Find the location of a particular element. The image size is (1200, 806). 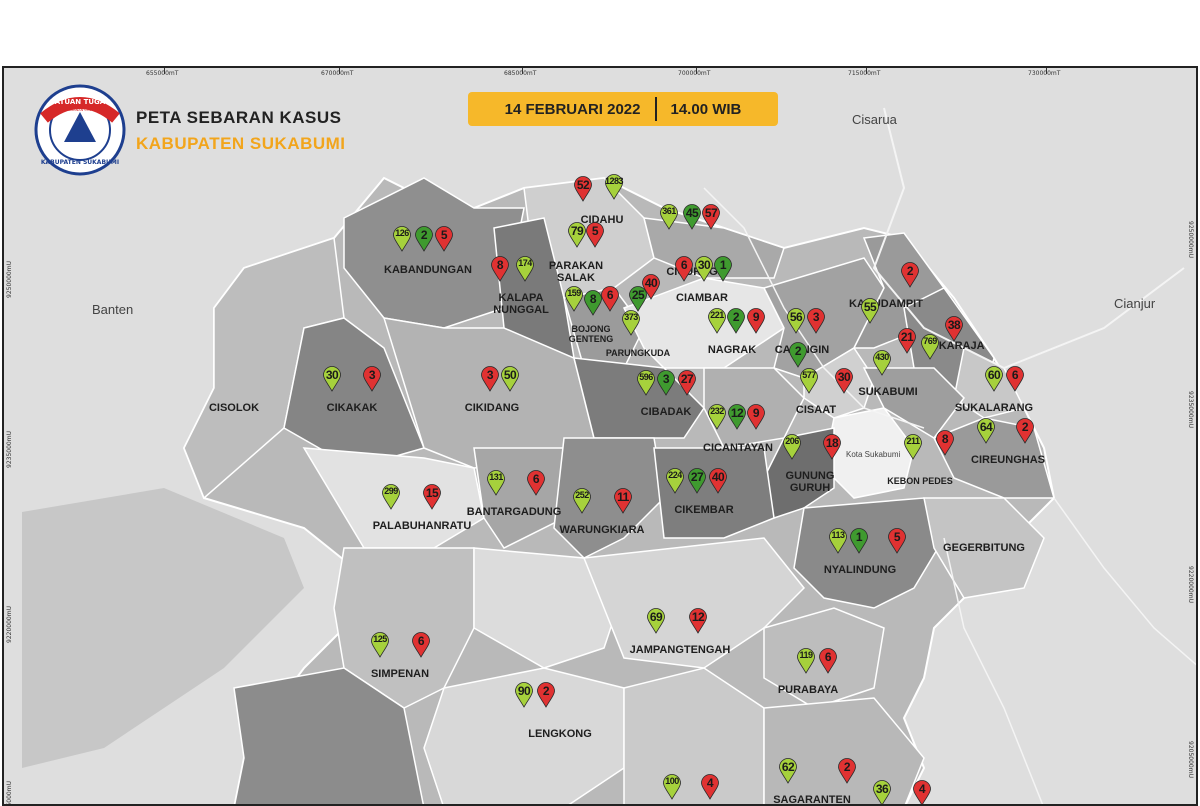

light-green-case-marker-icon: 60 is located at coordinates (994, 379).